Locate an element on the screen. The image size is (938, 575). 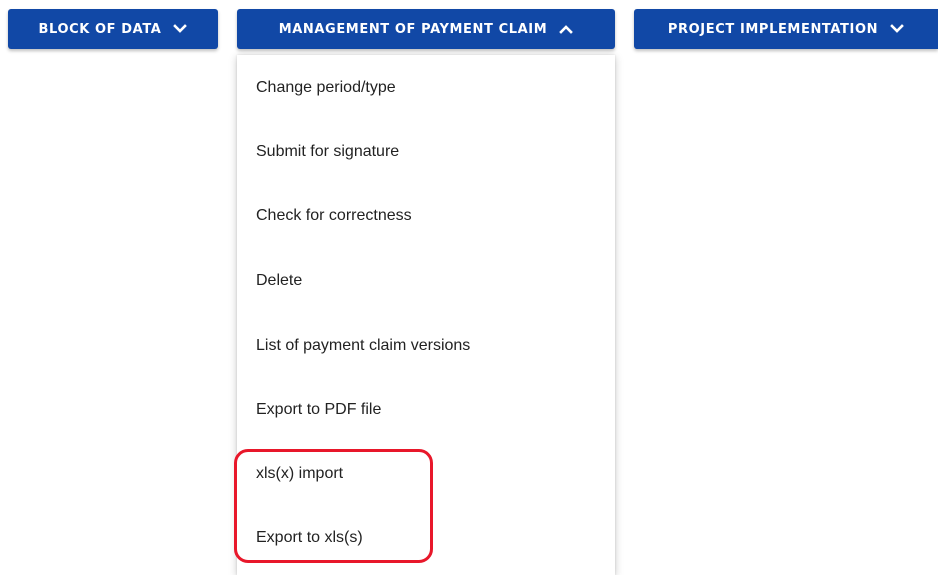
menu-item-change-period-type: Change period/type is located at coordinates (426, 88).